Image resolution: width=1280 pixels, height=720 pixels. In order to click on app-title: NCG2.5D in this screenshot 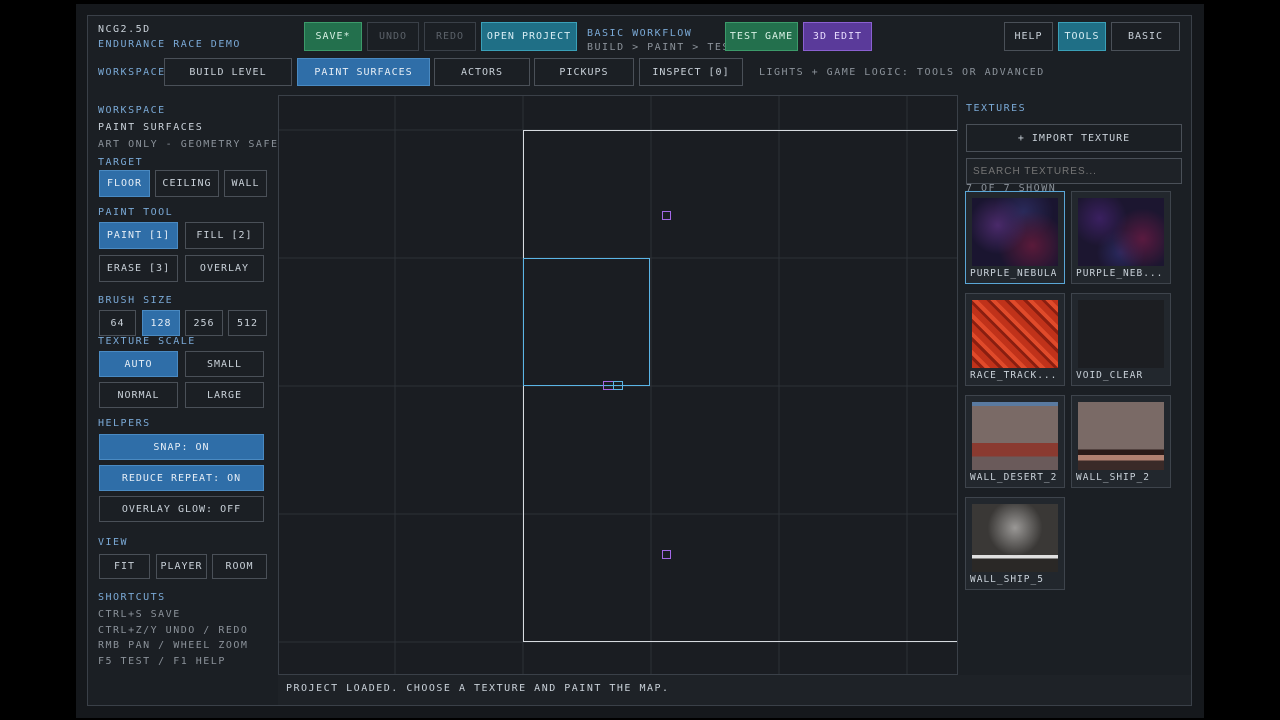, I will do `click(124, 29)`.